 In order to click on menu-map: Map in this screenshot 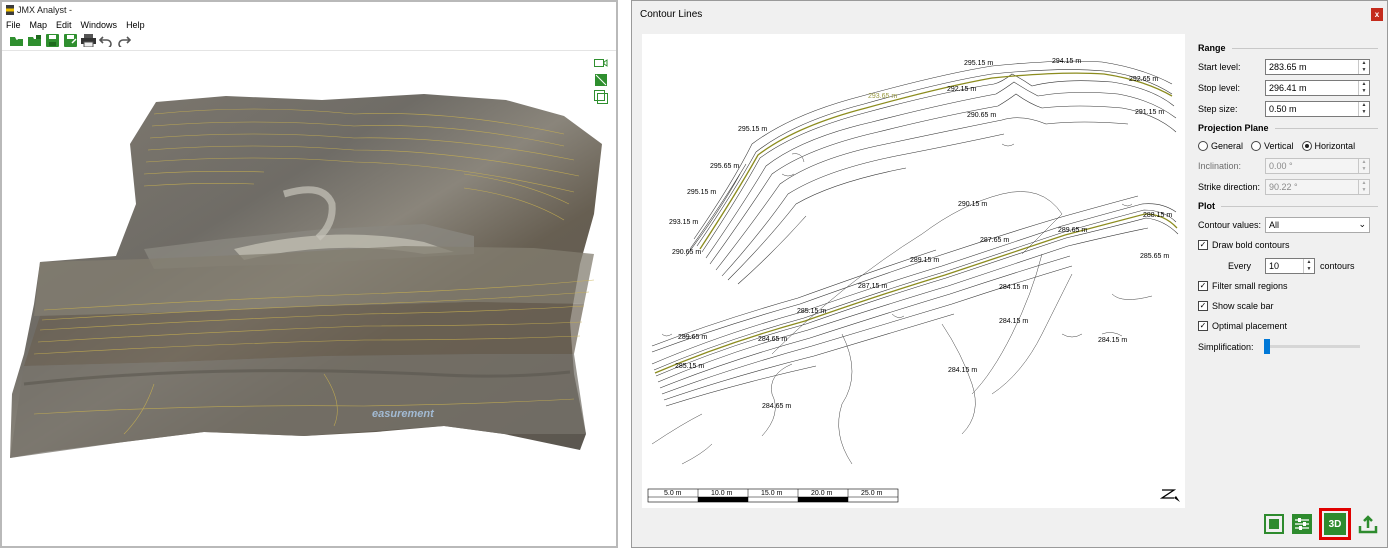, I will do `click(39, 25)`.